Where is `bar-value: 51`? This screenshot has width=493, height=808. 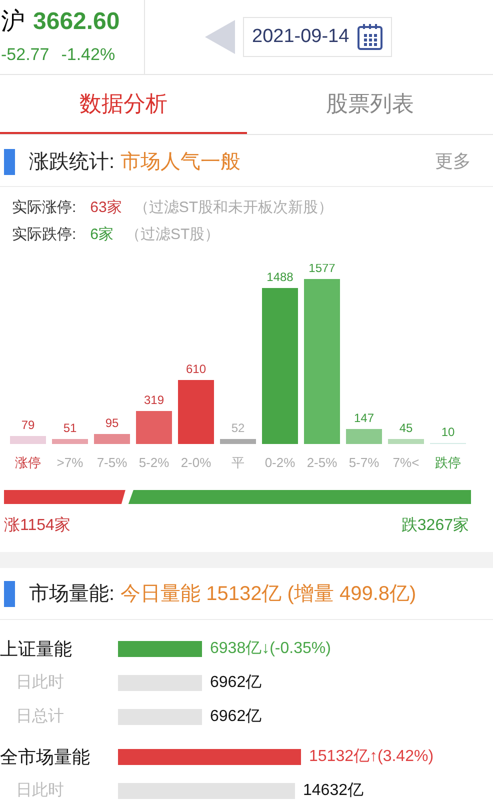
bar-value: 51 is located at coordinates (70, 428).